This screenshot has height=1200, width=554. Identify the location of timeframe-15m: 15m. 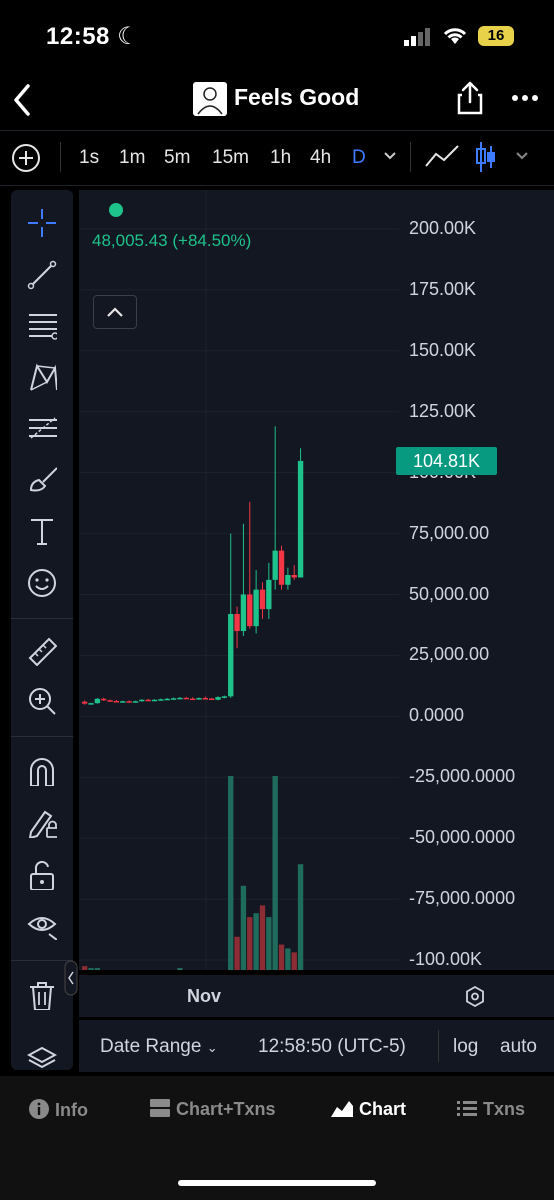
(230, 158).